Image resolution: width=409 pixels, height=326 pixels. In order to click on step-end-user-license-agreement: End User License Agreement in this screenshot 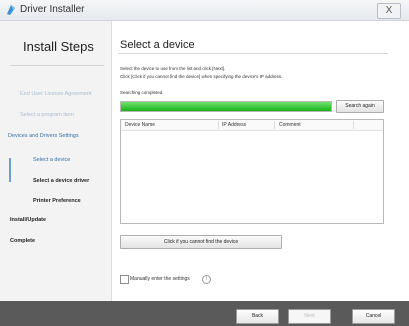, I will do `click(56, 94)`.